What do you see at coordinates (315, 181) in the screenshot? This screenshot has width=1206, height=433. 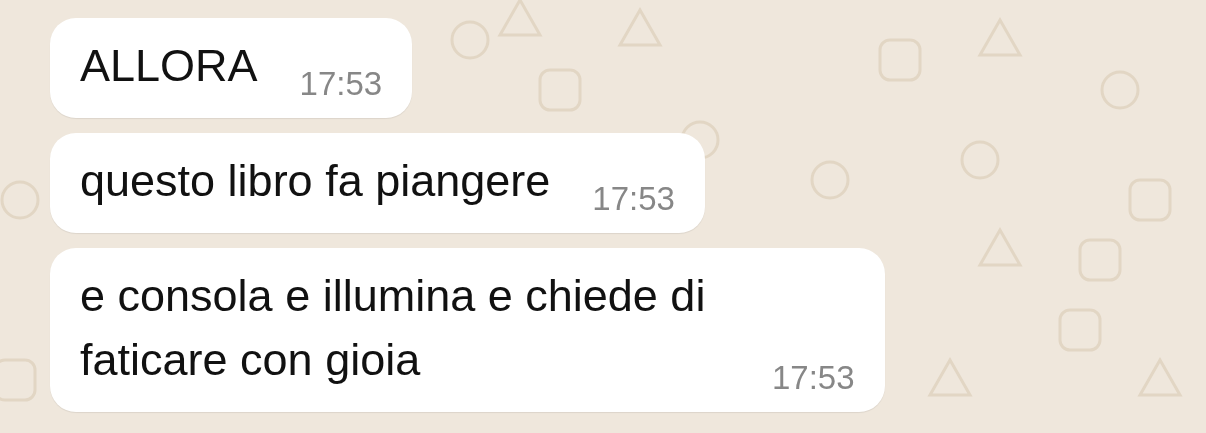 I see `message-text: questo libro fa piangere` at bounding box center [315, 181].